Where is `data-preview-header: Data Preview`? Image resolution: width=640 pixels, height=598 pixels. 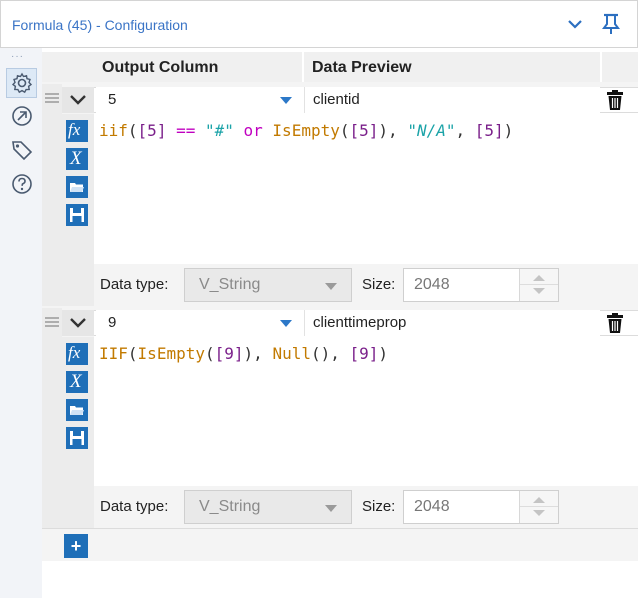
data-preview-header: Data Preview is located at coordinates (452, 67).